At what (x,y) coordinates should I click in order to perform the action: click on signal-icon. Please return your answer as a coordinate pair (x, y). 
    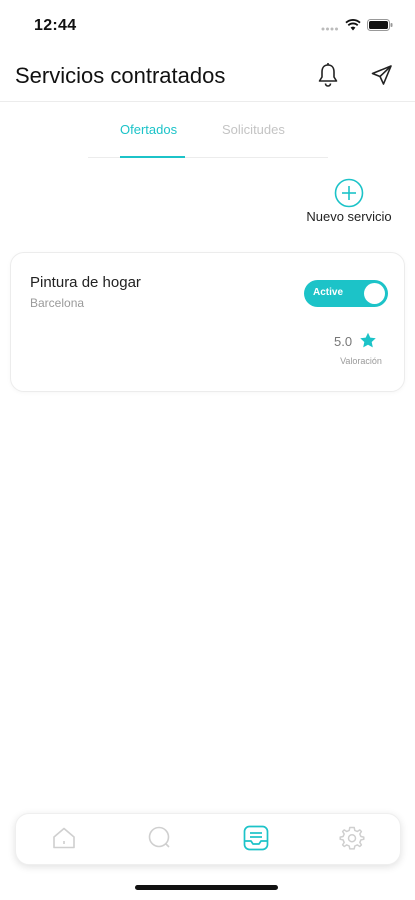
    Looking at the image, I should click on (330, 27).